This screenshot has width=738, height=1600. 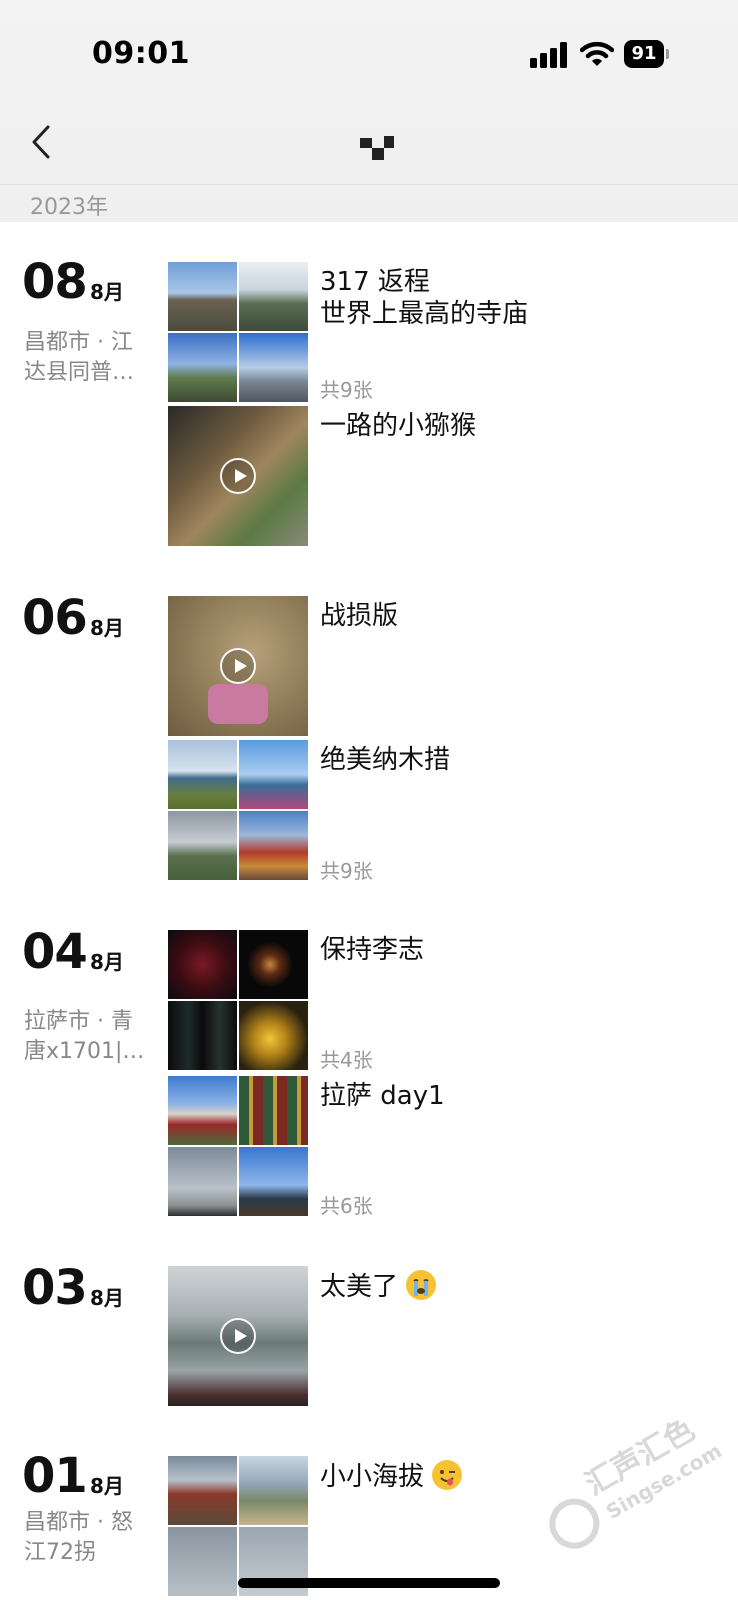 I want to click on battery-level: 91, so click(x=644, y=54).